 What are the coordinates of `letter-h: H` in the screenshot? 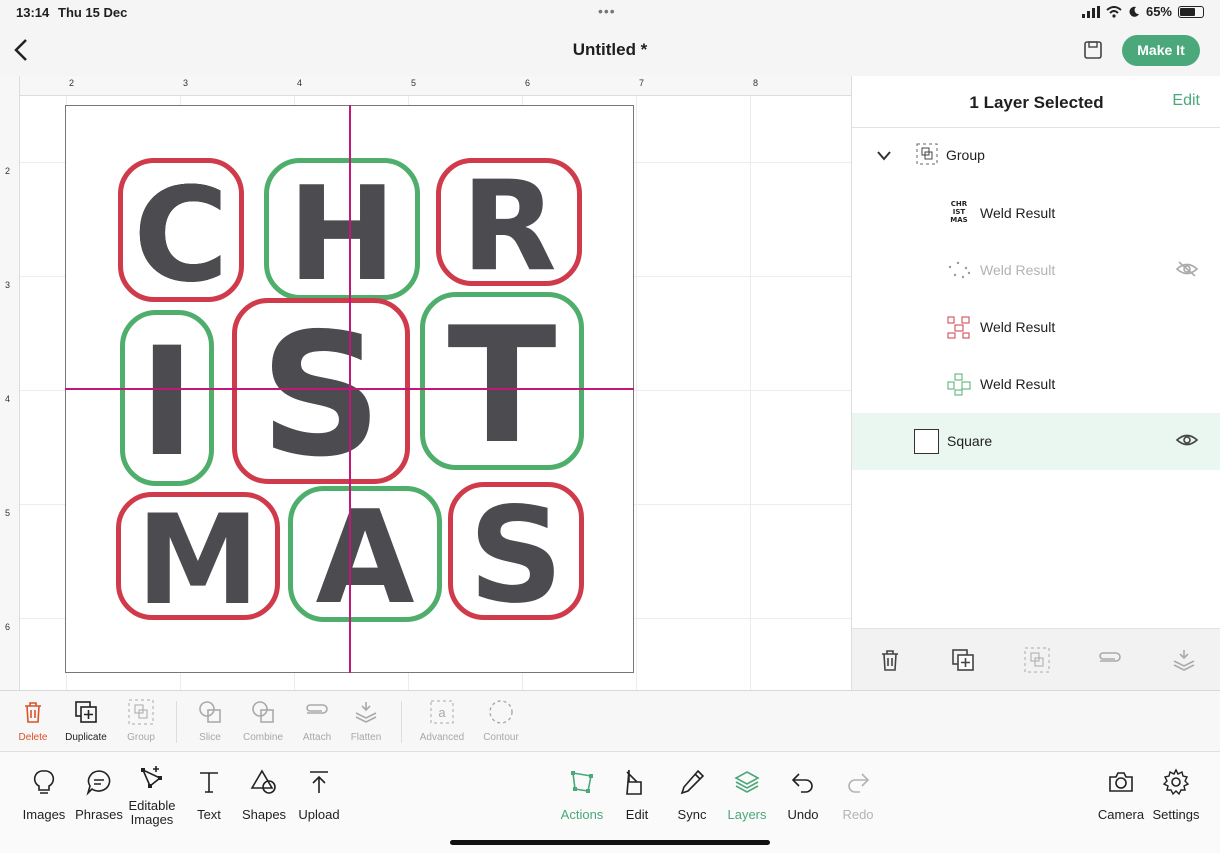 It's located at (342, 231).